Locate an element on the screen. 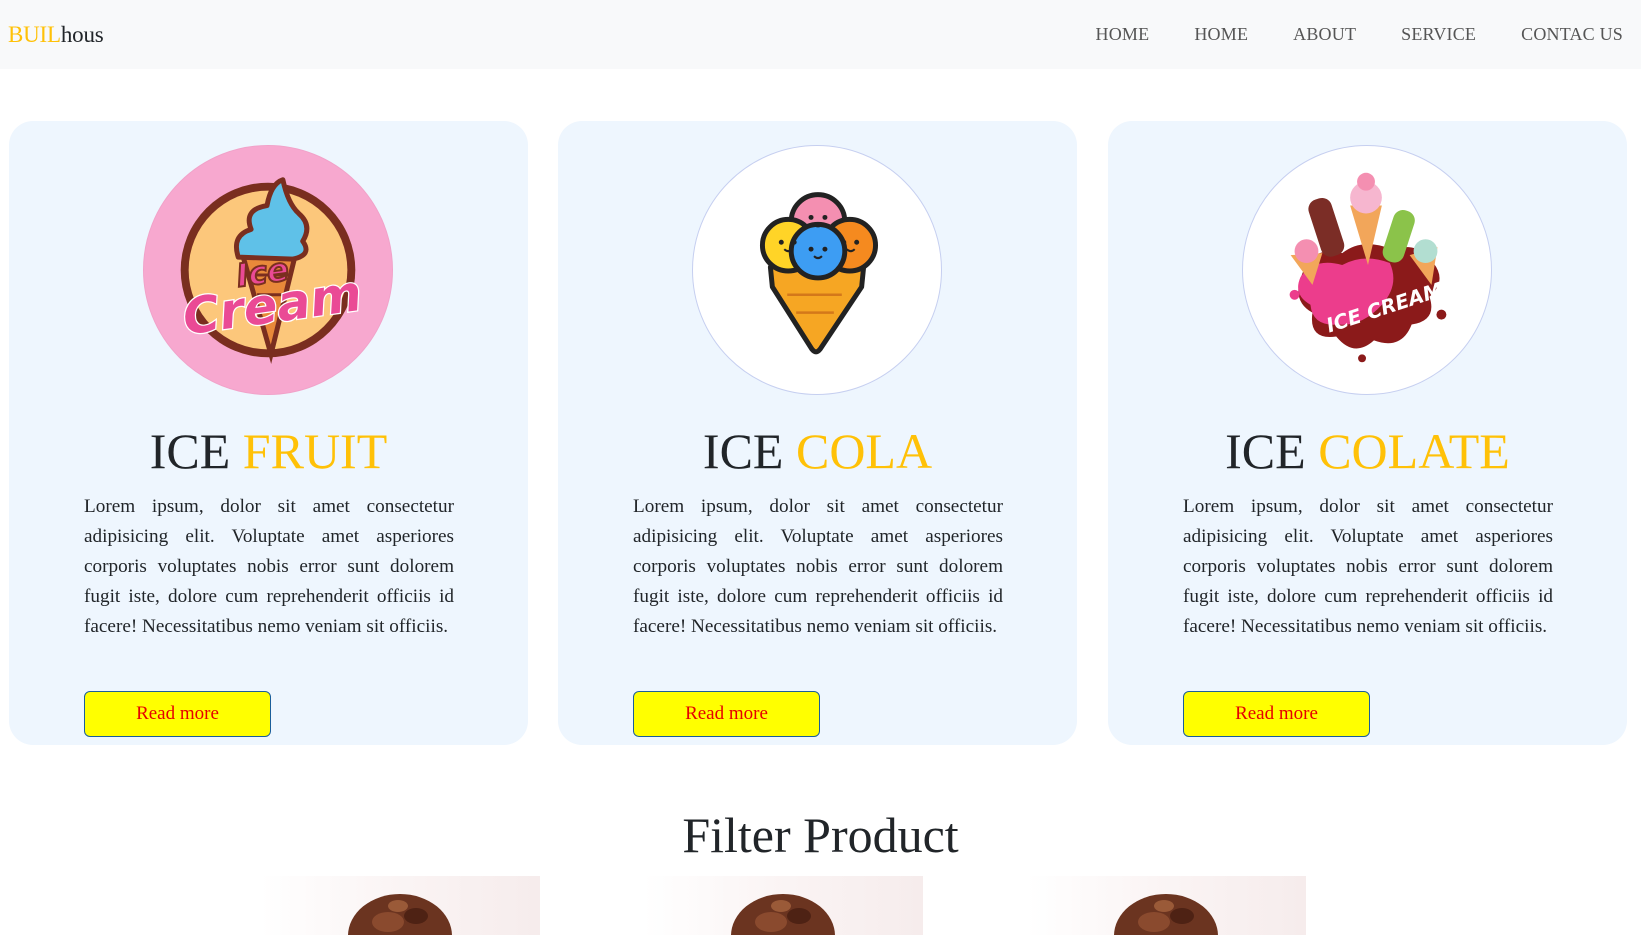 The image size is (1641, 935). ice-cream-splash-logo-icon: ICE CREAM is located at coordinates (1367, 270).